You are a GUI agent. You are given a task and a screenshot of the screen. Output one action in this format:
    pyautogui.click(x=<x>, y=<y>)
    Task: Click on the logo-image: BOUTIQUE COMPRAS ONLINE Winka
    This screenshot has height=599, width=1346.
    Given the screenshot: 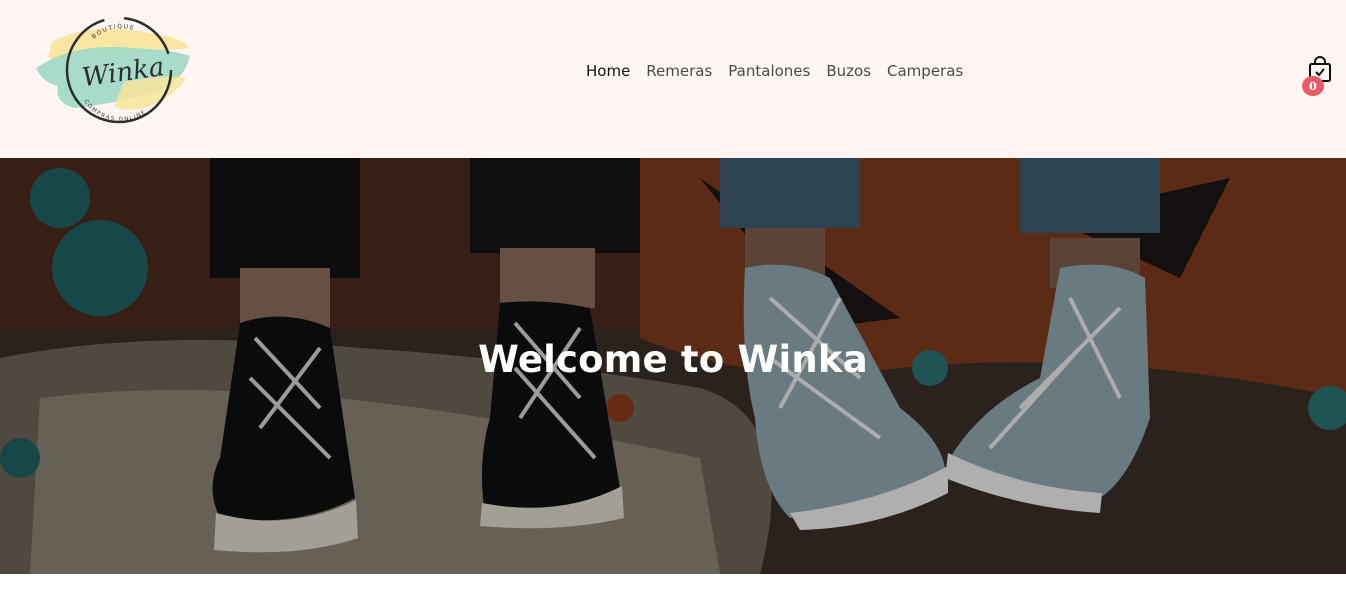 What is the action you would take?
    pyautogui.click(x=113, y=70)
    